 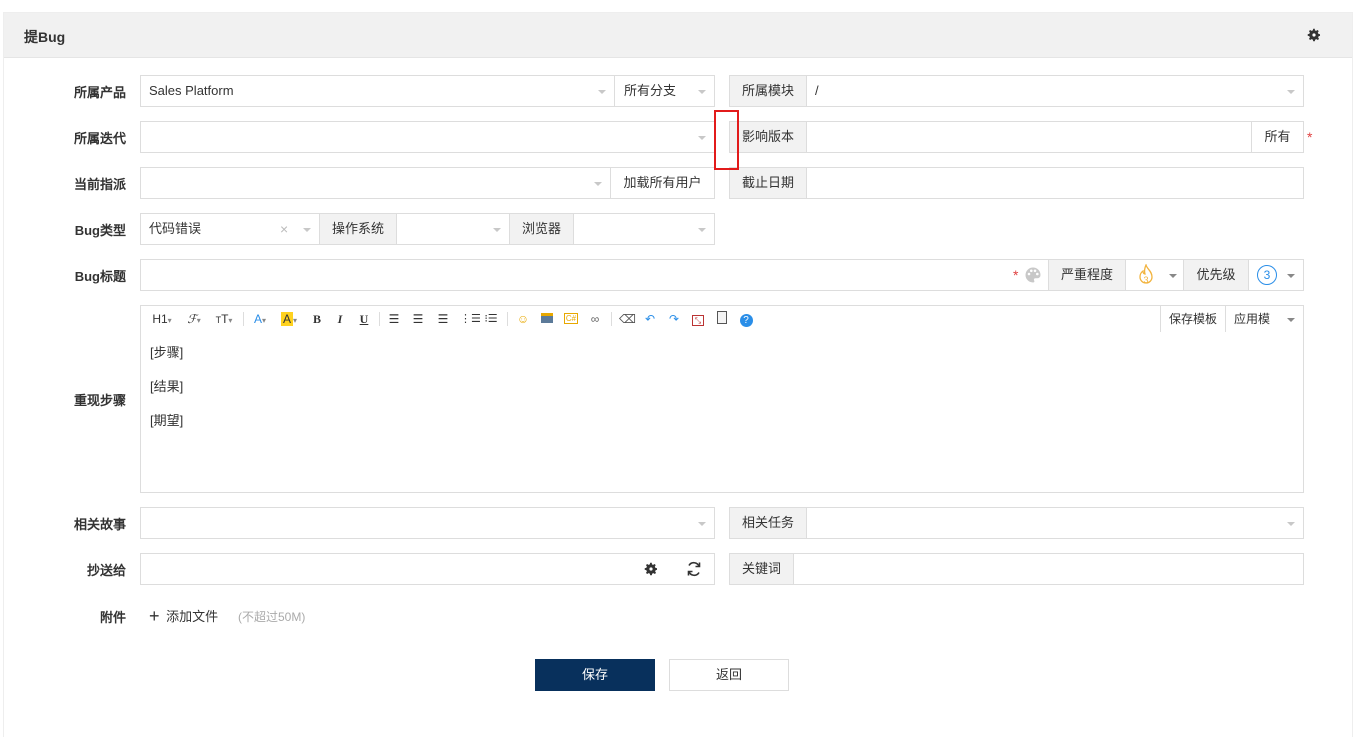 I want to click on branch-select: 所有分支, so click(x=664, y=91).